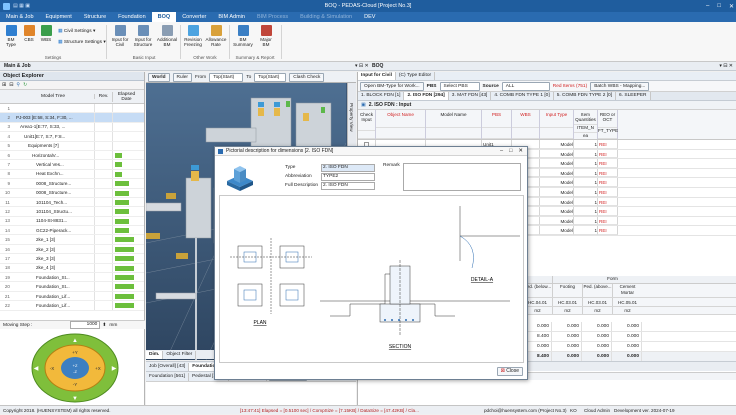 The image size is (736, 415). I want to click on tab-comb-fdn-2: 5. COMB FDN TYPE 2 [0], so click(585, 96).